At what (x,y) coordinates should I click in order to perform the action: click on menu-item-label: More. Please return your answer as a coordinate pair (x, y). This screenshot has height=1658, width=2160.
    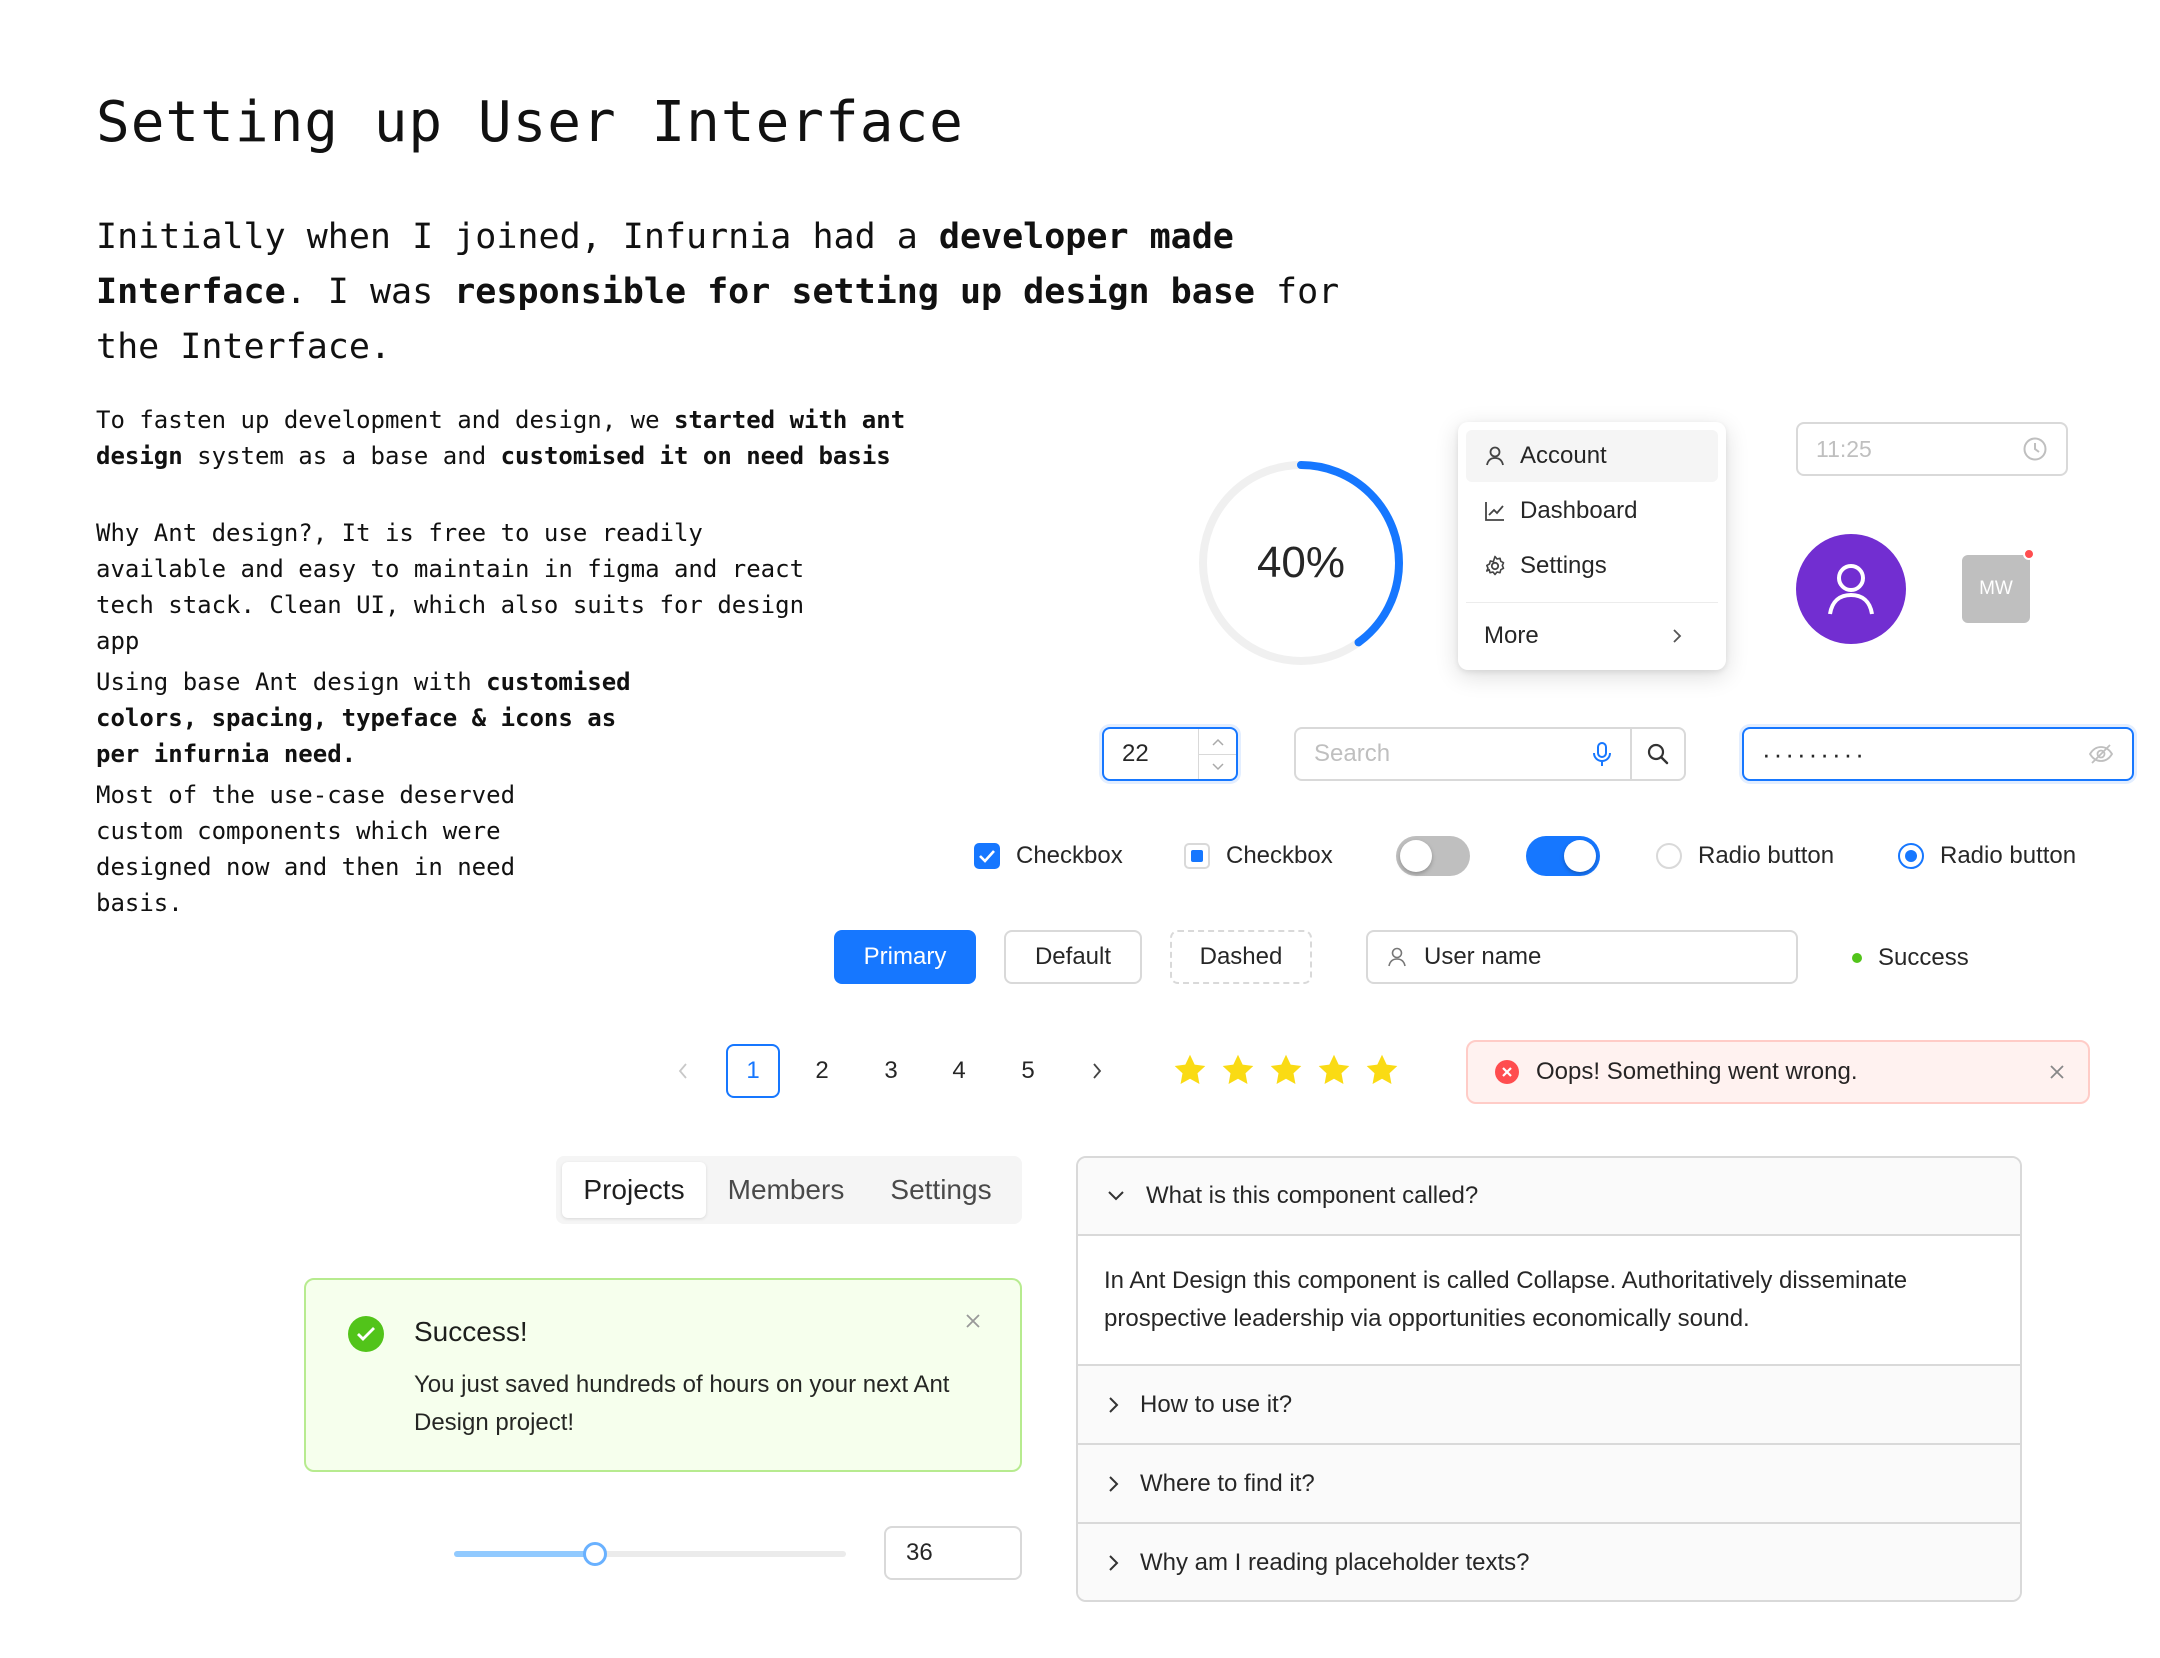
    Looking at the image, I should click on (1511, 635).